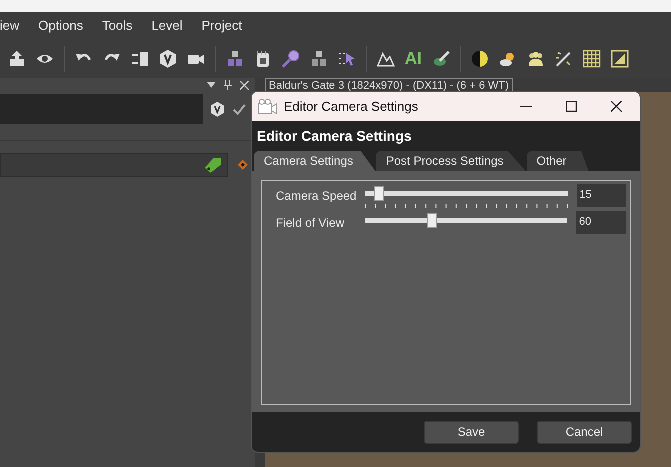 Image resolution: width=671 pixels, height=467 pixels. What do you see at coordinates (620, 59) in the screenshot?
I see `framed-image-icon` at bounding box center [620, 59].